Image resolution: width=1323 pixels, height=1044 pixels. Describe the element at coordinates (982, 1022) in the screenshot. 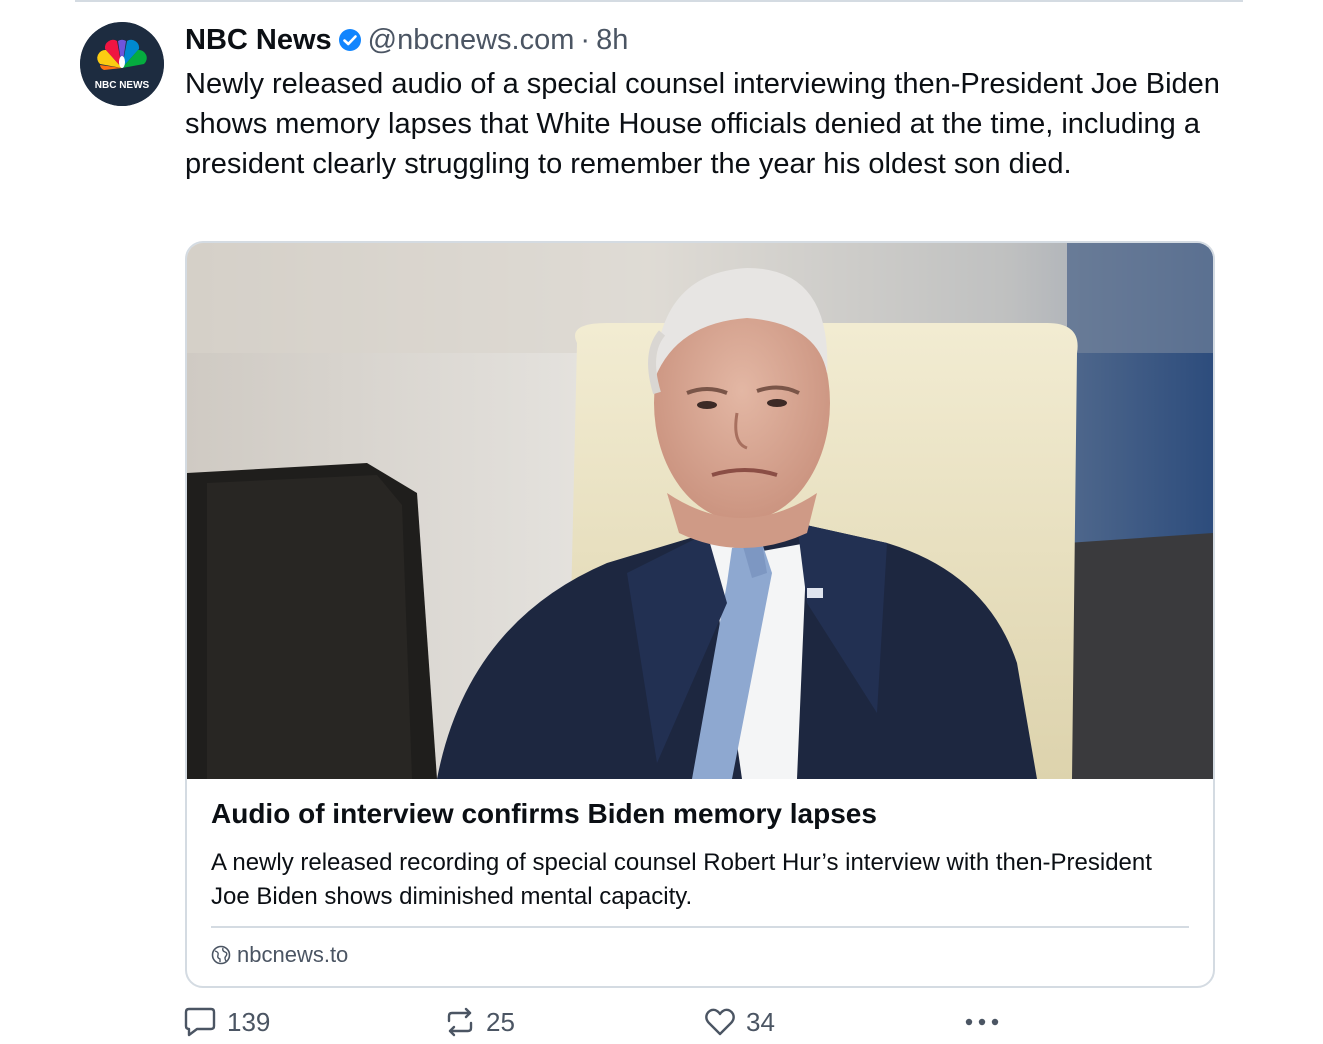

I see `more-icon` at that location.